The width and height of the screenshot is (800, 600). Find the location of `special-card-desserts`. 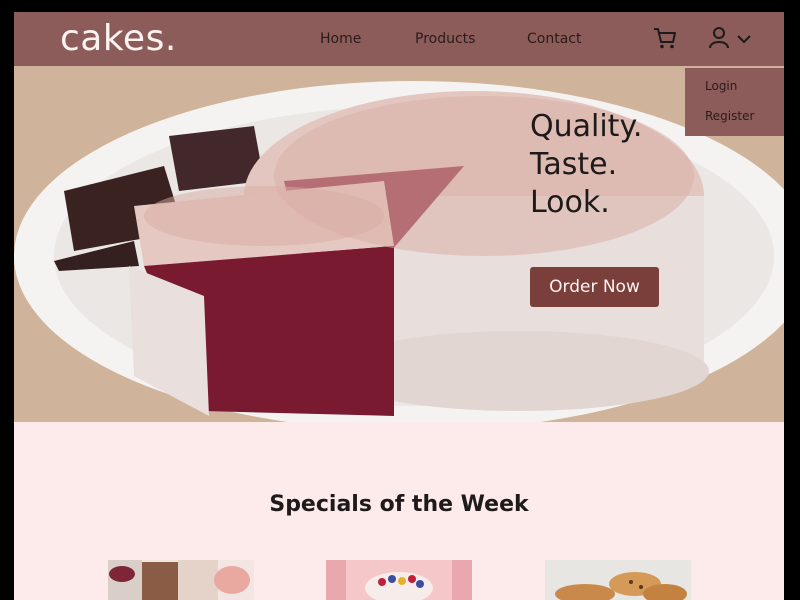

special-card-desserts is located at coordinates (181, 580).